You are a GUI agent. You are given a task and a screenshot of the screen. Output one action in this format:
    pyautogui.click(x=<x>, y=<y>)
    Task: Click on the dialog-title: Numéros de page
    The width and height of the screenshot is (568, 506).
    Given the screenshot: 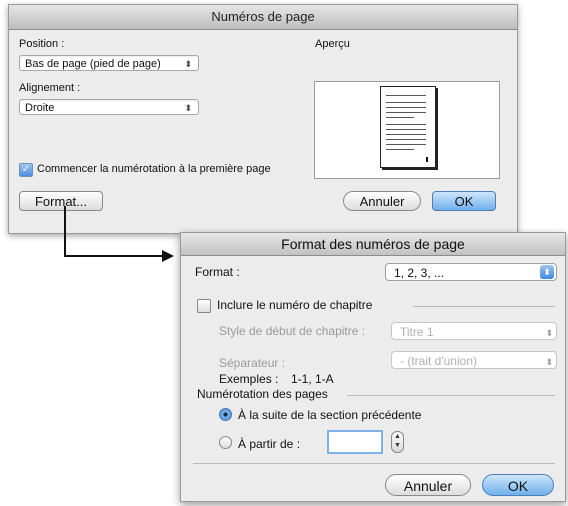 What is the action you would take?
    pyautogui.click(x=263, y=17)
    